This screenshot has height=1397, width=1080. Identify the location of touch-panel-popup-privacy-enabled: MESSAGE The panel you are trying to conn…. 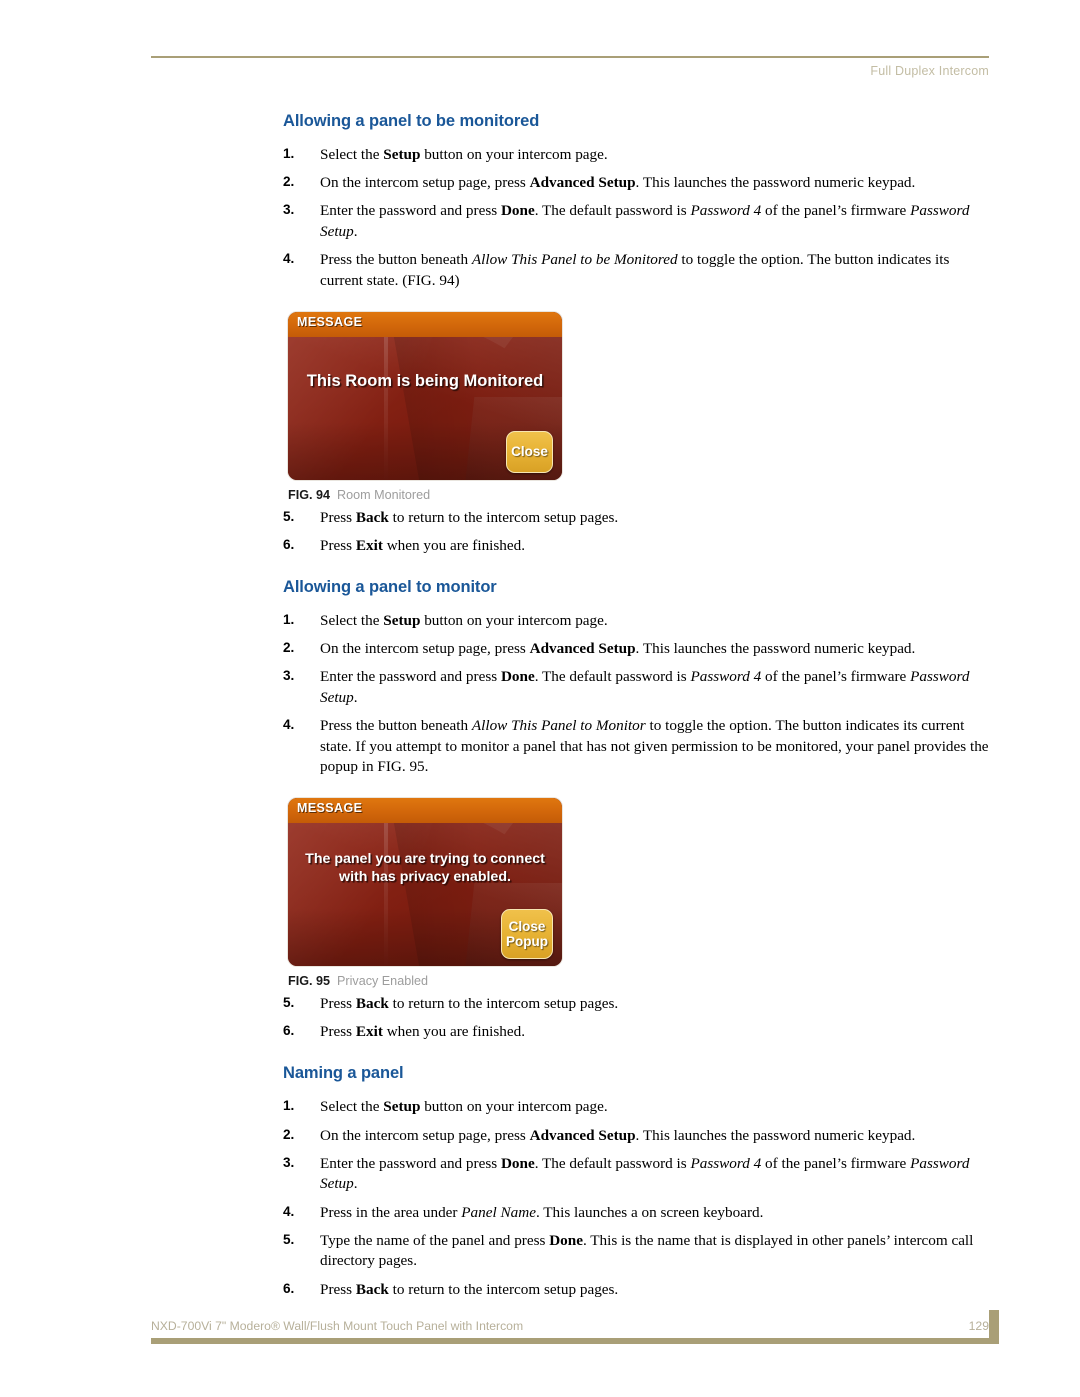
(425, 882).